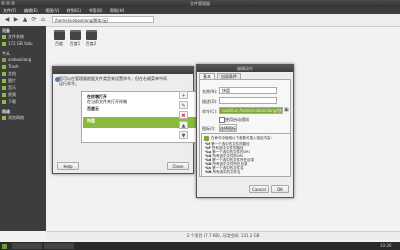 Image resolution: width=400 pixels, height=250 pixels. Describe the element at coordinates (12, 101) in the screenshot. I see `sidebar-item-label: 下载` at that location.